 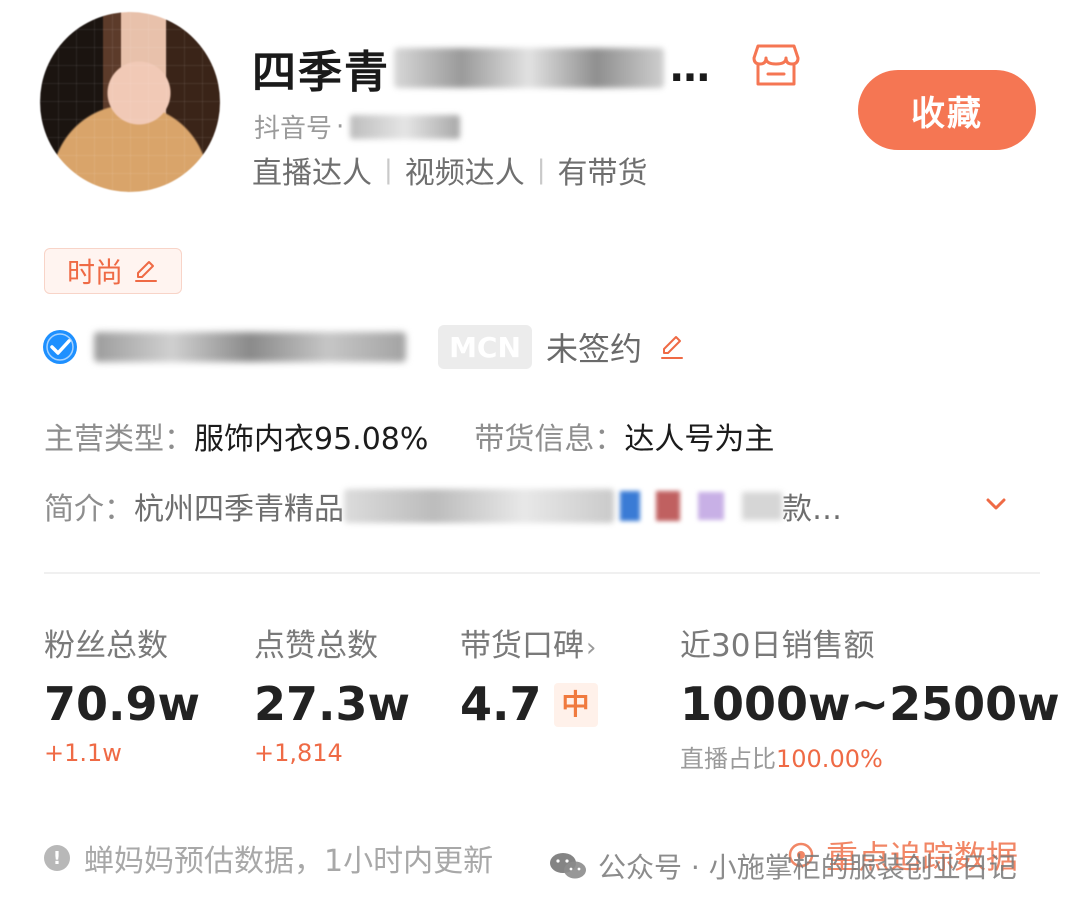 I want to click on likes-value: 27.3w, so click(x=332, y=704).